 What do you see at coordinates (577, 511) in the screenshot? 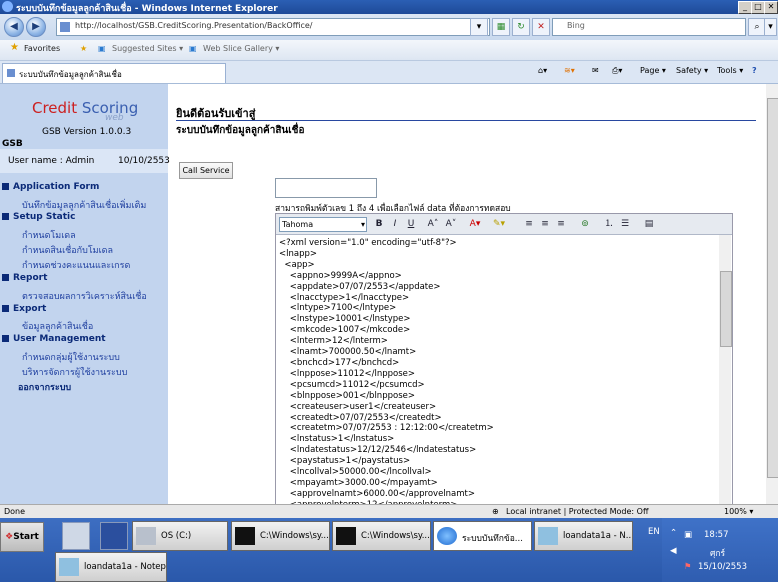
I see `security-zone: Local intranet | Protected Mode: Off` at bounding box center [577, 511].